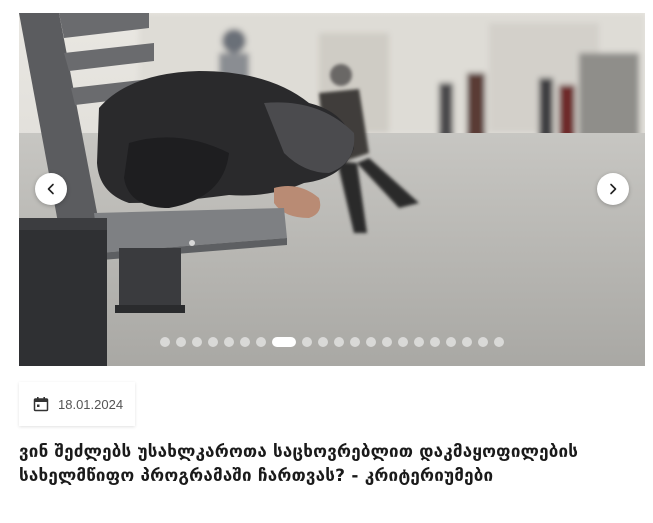 This screenshot has width=653, height=523. I want to click on date-badge: 18.01.2024, so click(77, 404).